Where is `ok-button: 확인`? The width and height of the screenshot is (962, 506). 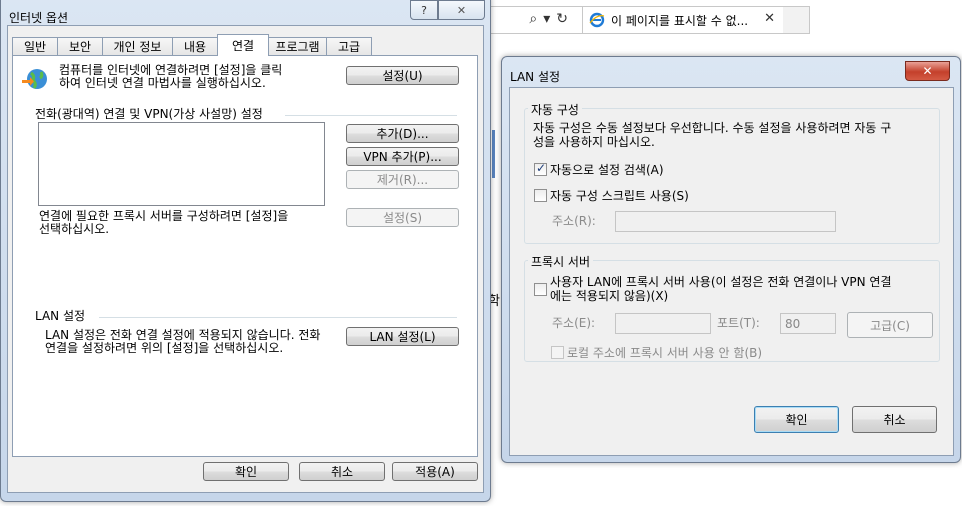 ok-button: 확인 is located at coordinates (246, 471).